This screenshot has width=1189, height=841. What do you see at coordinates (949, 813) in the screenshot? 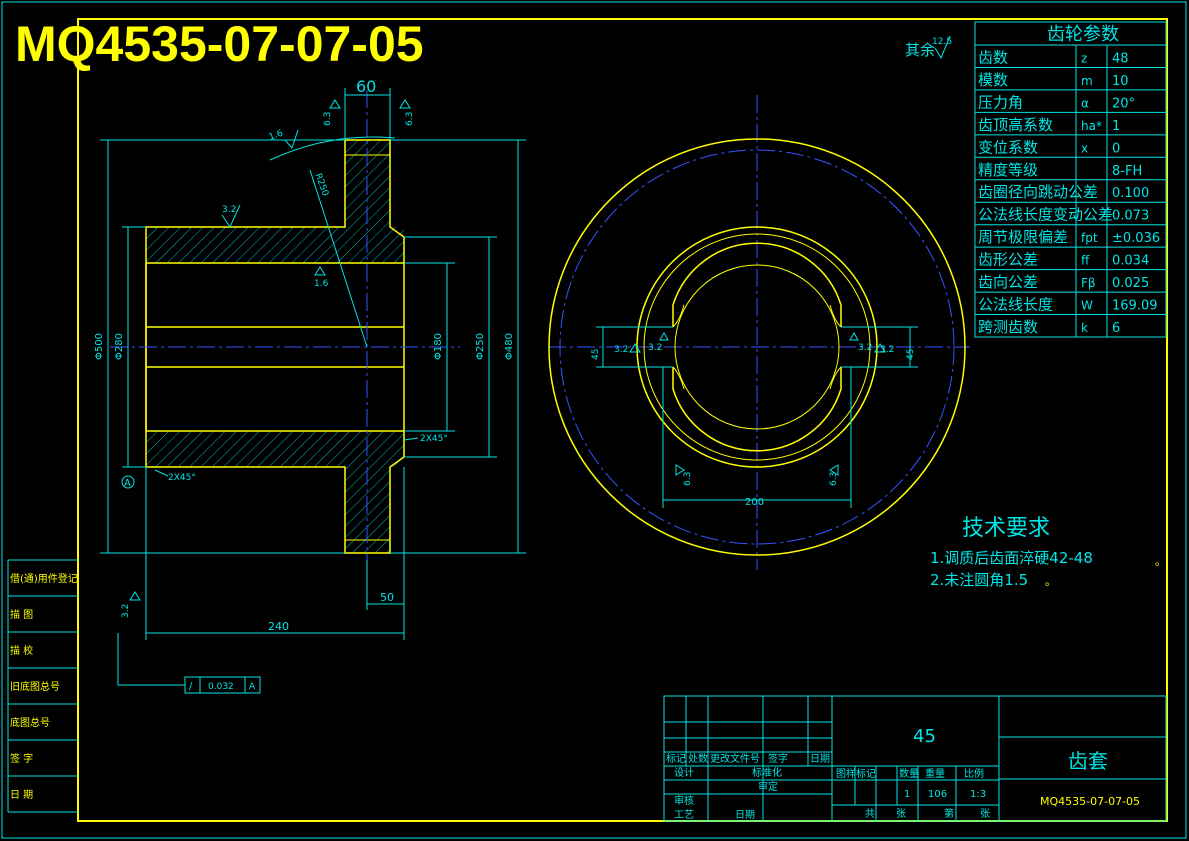
I see `sheet-label: 第` at bounding box center [949, 813].